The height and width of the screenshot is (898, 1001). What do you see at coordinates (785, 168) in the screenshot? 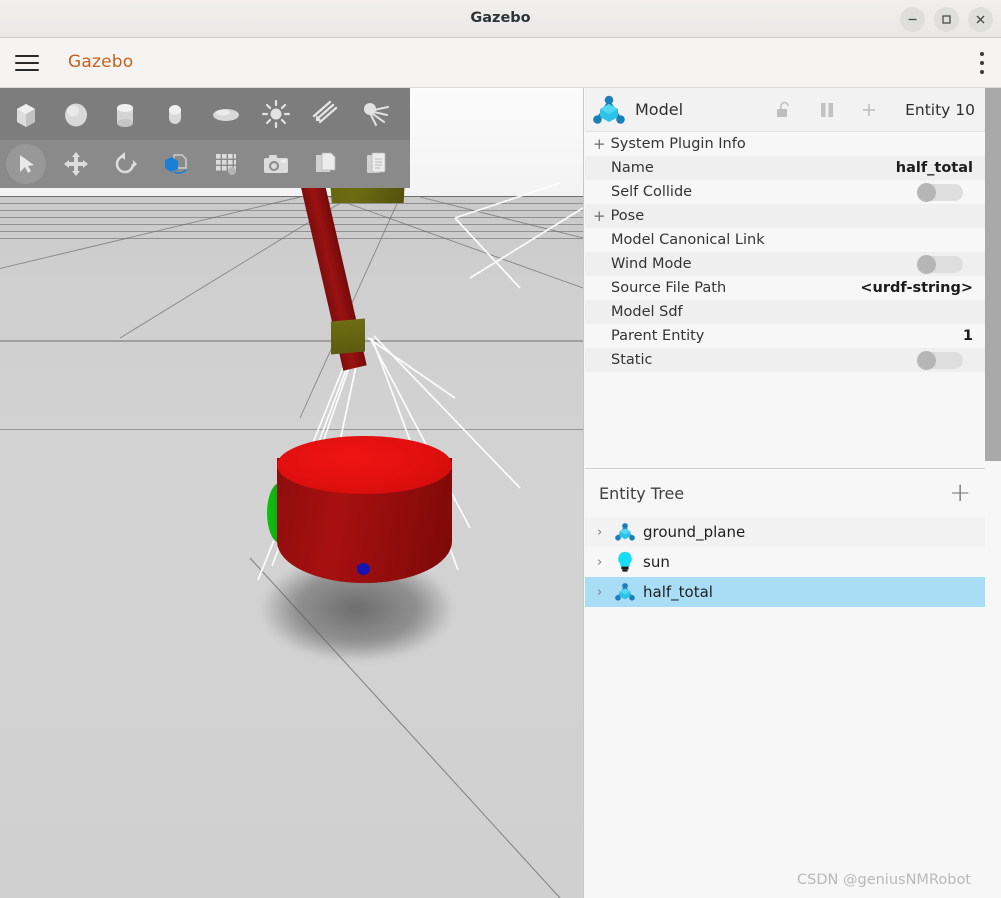
I see `property-row-name: Name half_total` at bounding box center [785, 168].